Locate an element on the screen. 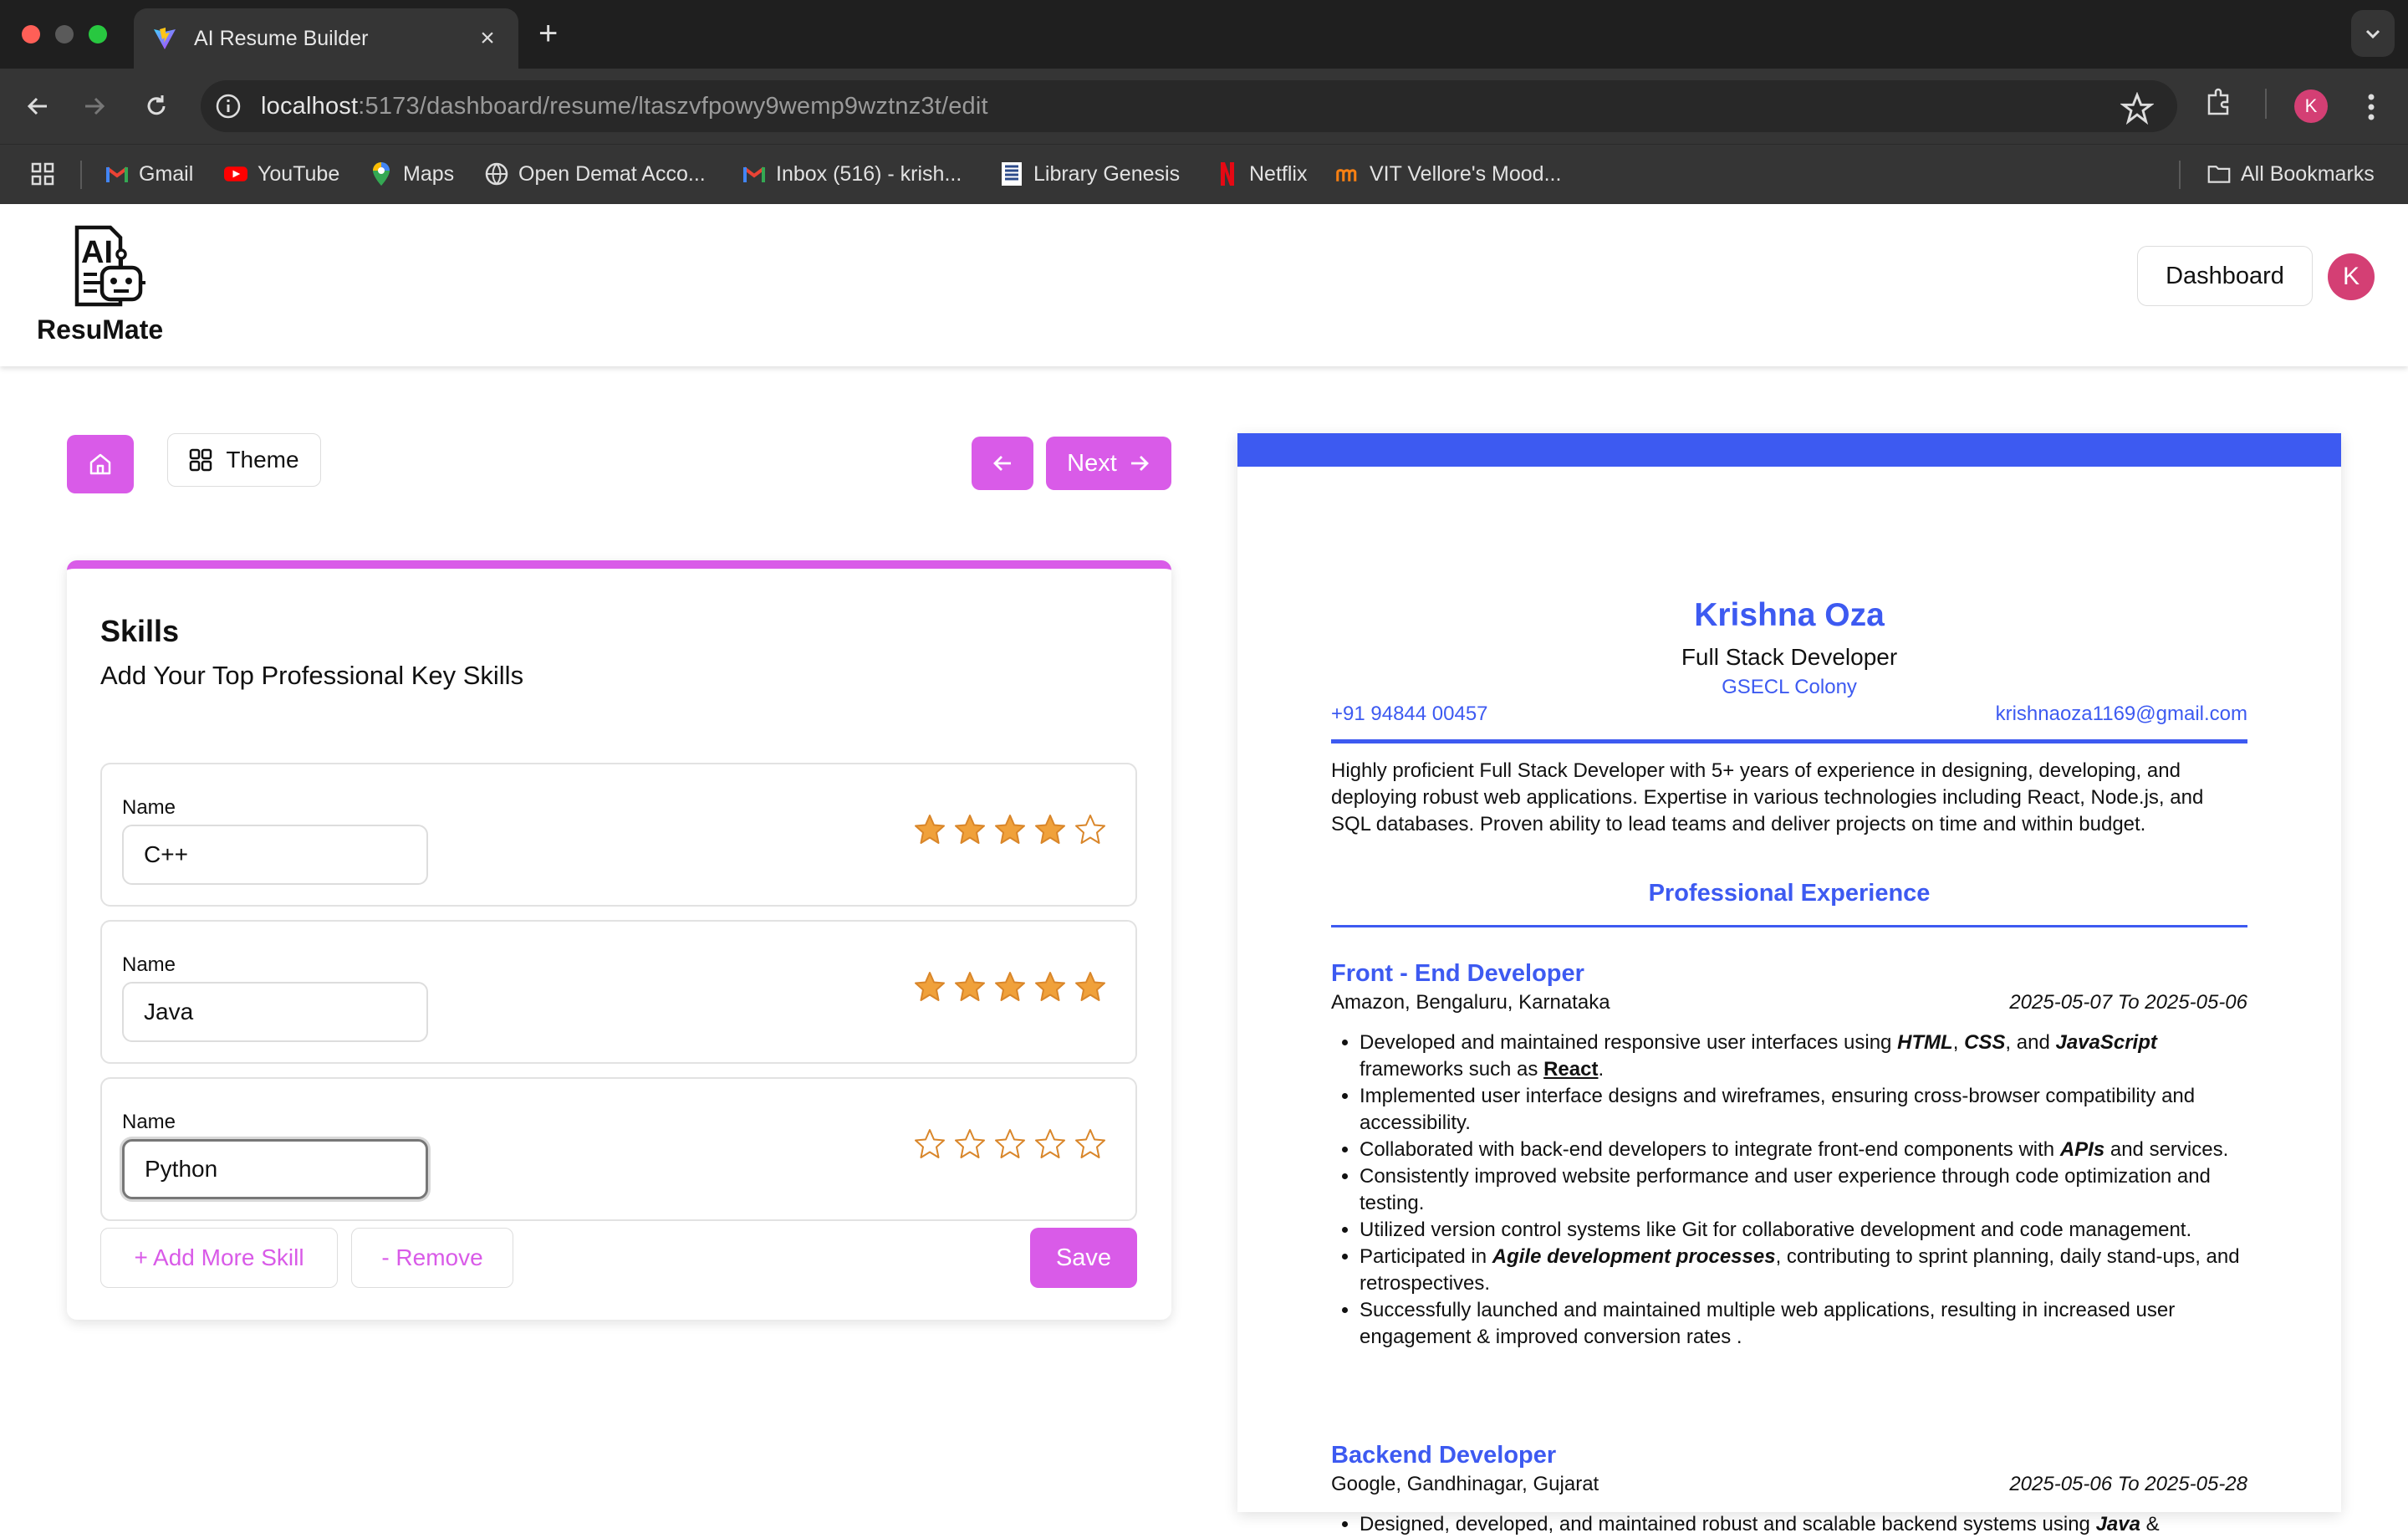 Image resolution: width=2408 pixels, height=1538 pixels. home-icon is located at coordinates (100, 464).